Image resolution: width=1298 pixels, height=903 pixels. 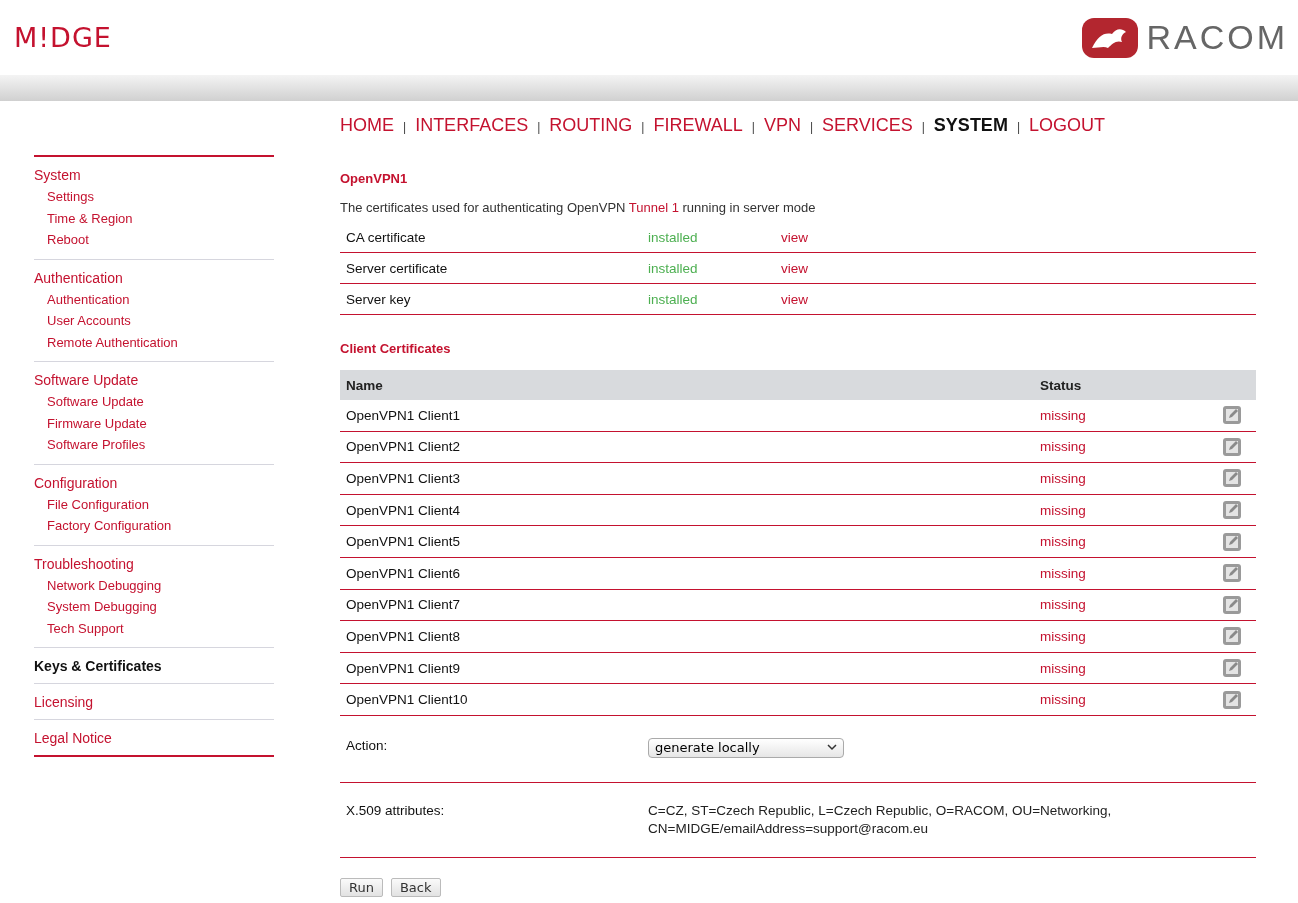 What do you see at coordinates (365, 385) in the screenshot?
I see `column-header: Name` at bounding box center [365, 385].